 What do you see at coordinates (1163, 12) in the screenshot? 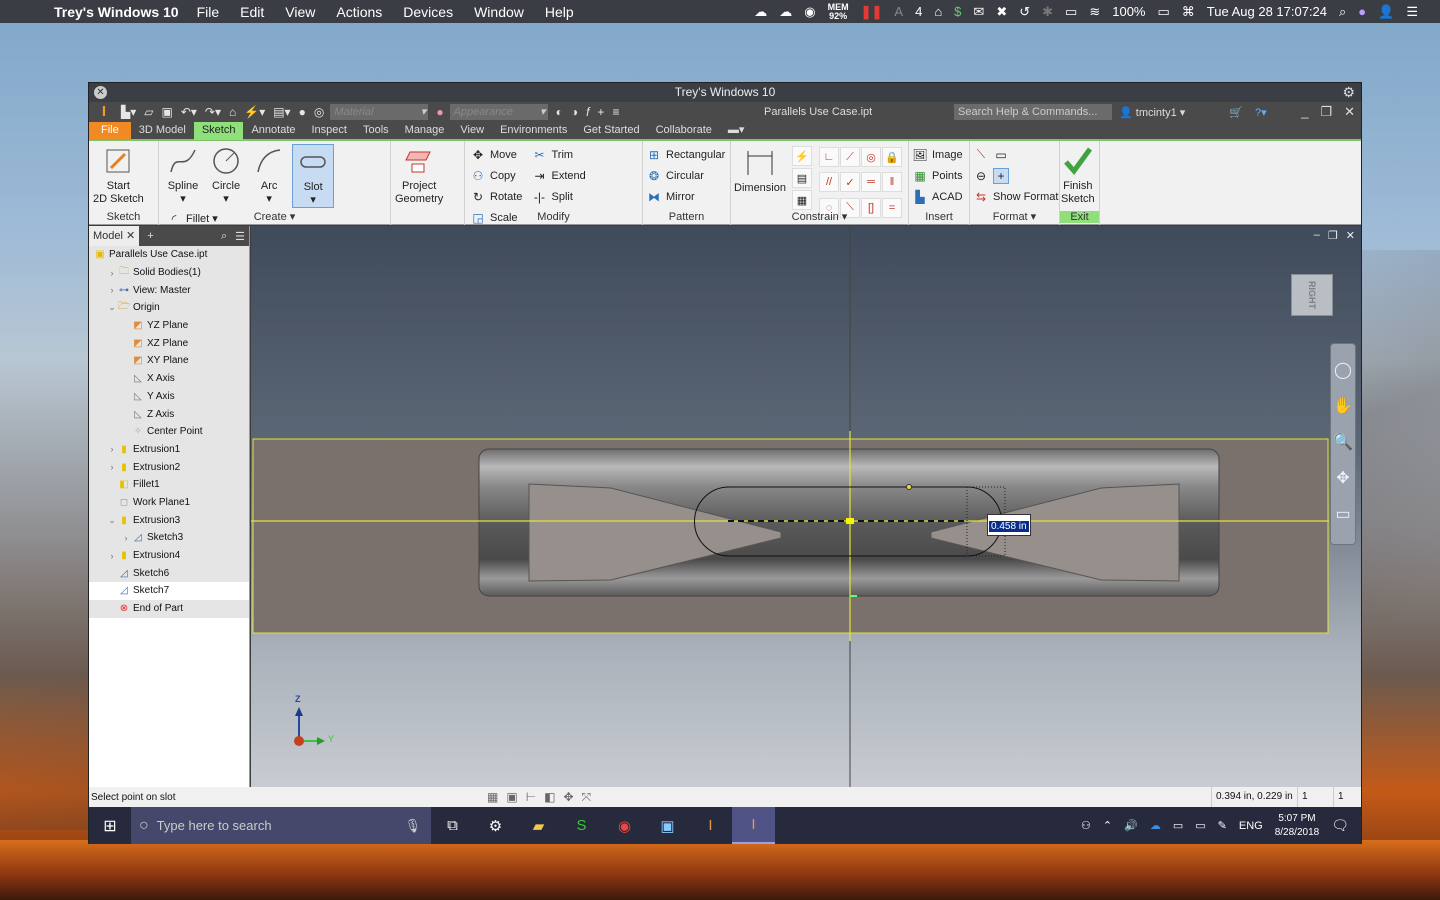
I see `battery-icon: ▭` at bounding box center [1163, 12].